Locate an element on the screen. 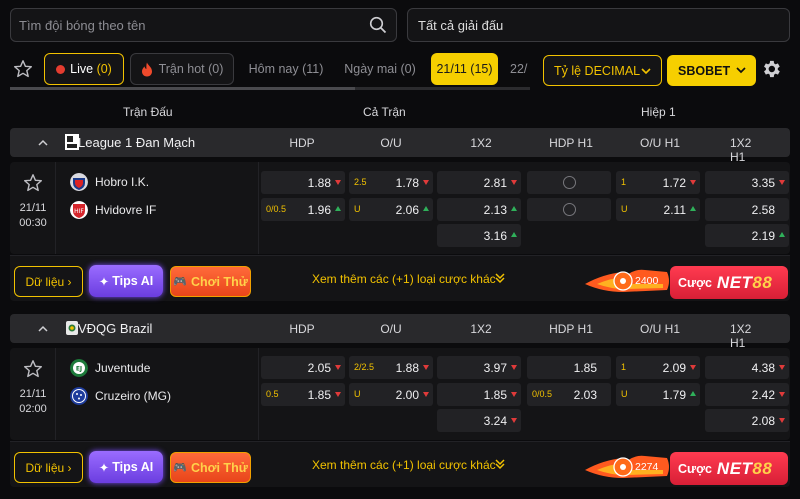  tab-tomorrow: Ngày mai (0) is located at coordinates (380, 69).